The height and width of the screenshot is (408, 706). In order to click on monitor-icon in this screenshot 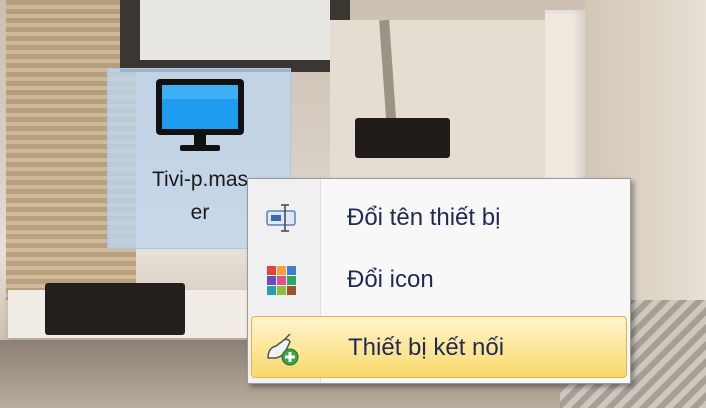, I will do `click(200, 115)`.